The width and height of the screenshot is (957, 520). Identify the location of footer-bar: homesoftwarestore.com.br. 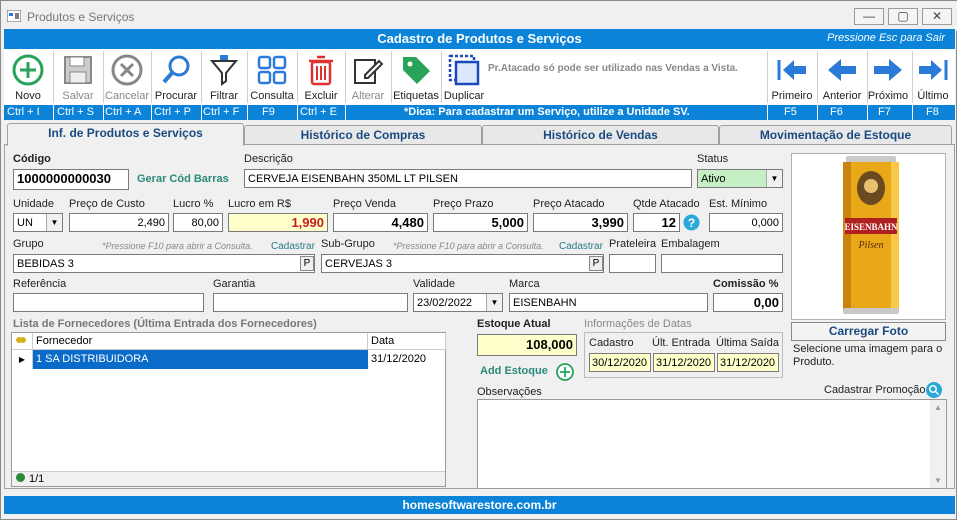
(479, 505).